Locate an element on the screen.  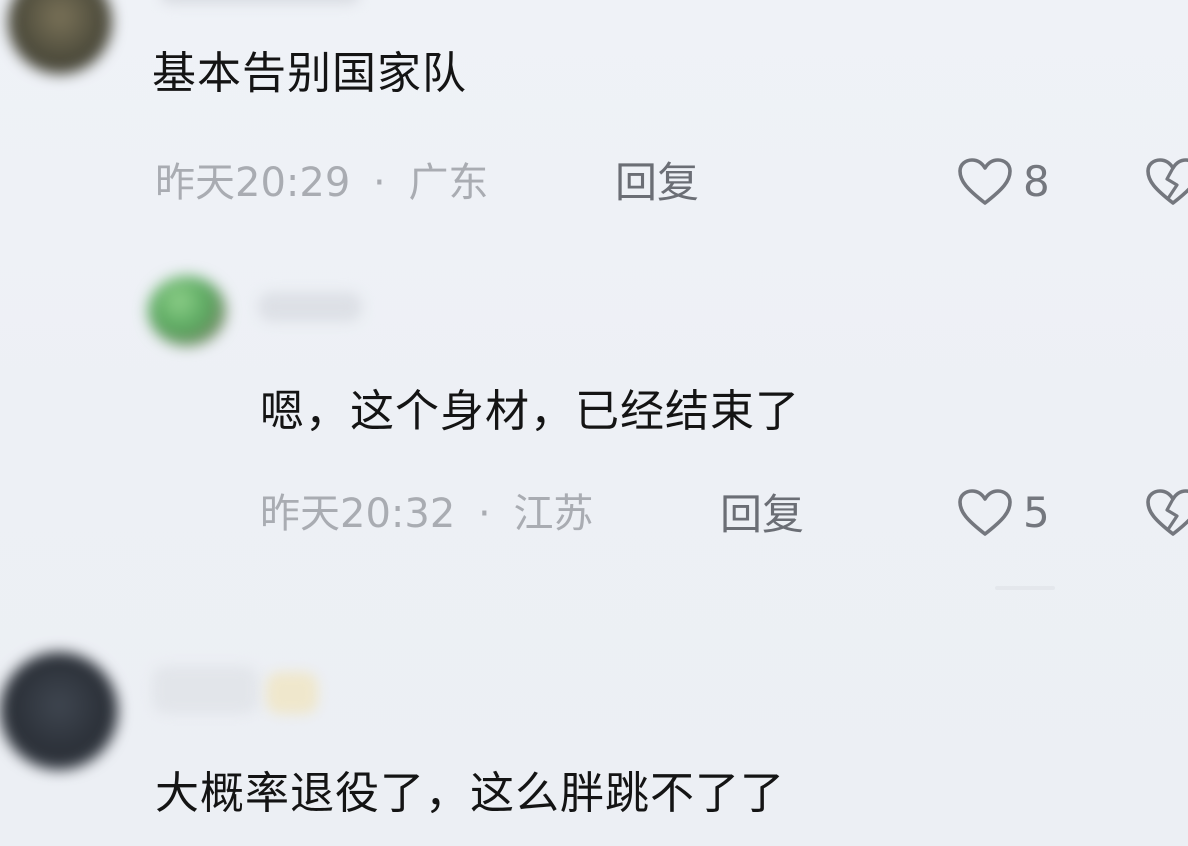
user-badge-blurred is located at coordinates (292, 693).